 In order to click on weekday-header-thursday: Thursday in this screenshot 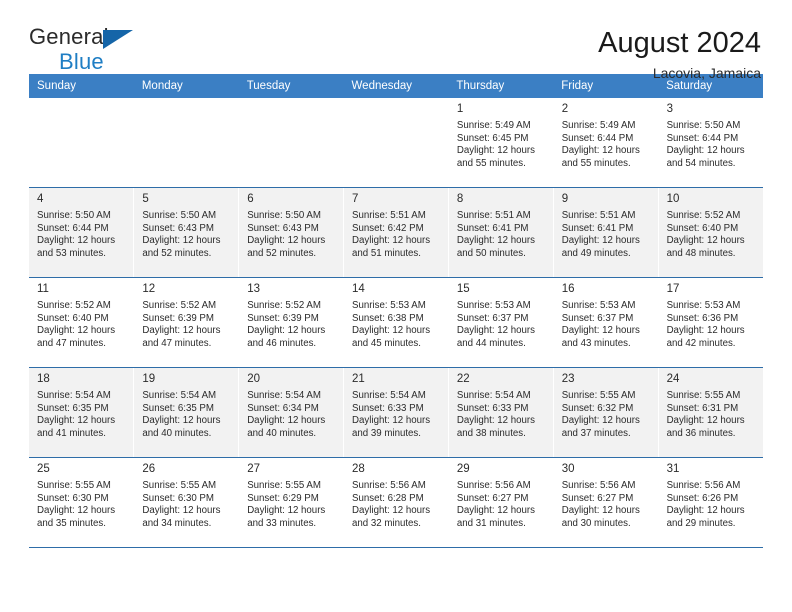, I will do `click(501, 86)`.